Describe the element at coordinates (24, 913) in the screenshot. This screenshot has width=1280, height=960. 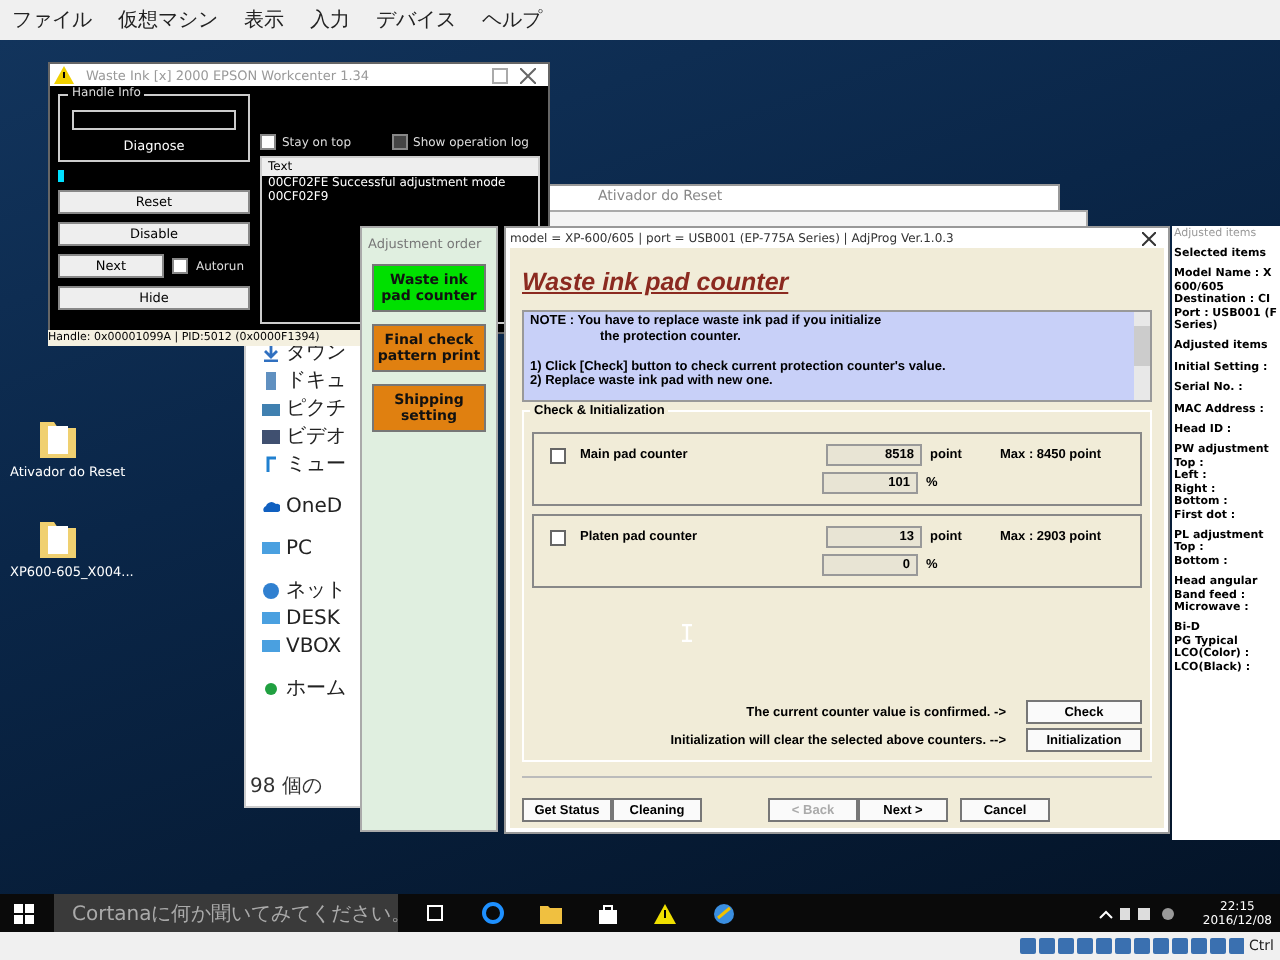
I see `windows-logo-icon` at that location.